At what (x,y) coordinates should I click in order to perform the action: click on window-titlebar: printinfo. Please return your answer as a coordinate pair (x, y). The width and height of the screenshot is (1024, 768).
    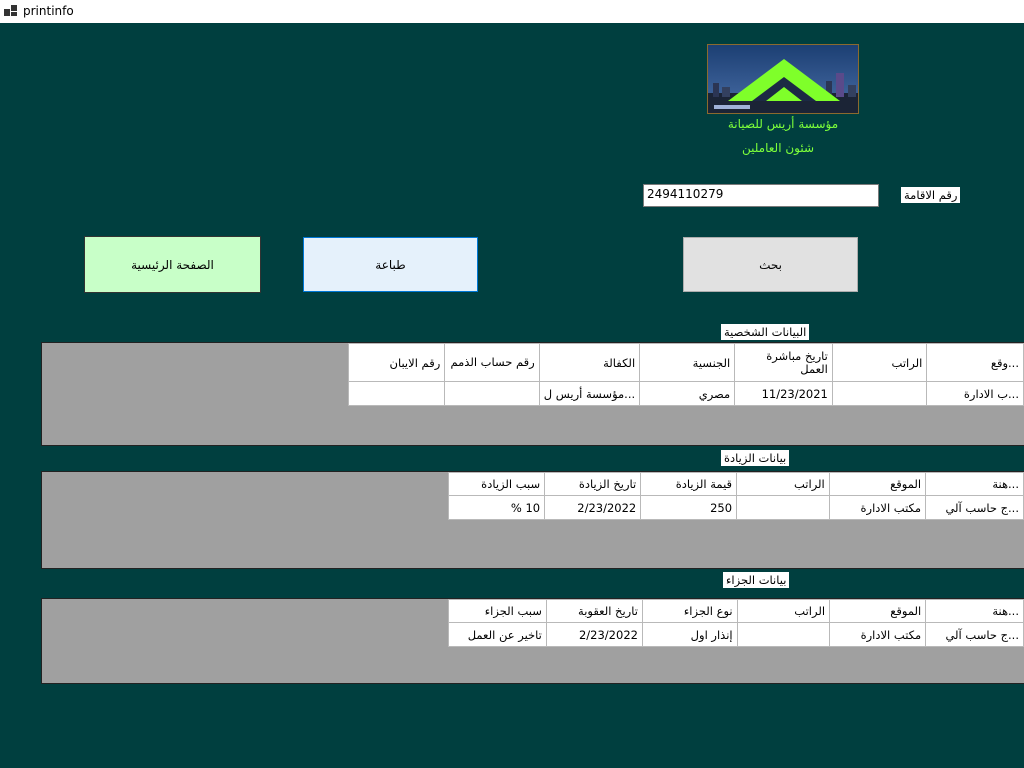
    Looking at the image, I should click on (512, 11).